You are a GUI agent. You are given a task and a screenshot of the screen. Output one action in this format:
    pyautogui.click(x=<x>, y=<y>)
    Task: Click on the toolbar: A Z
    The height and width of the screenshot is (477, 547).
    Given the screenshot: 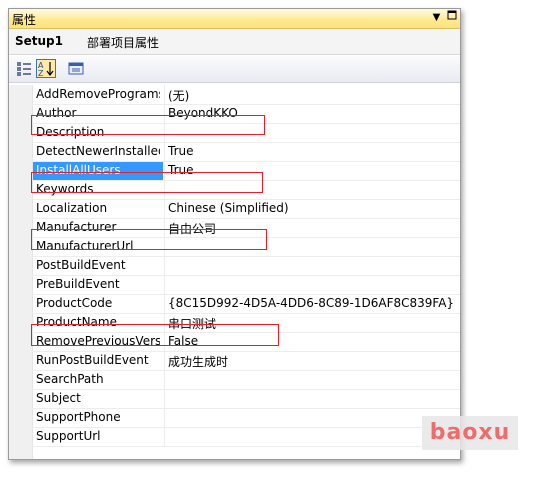 What is the action you would take?
    pyautogui.click(x=234, y=69)
    